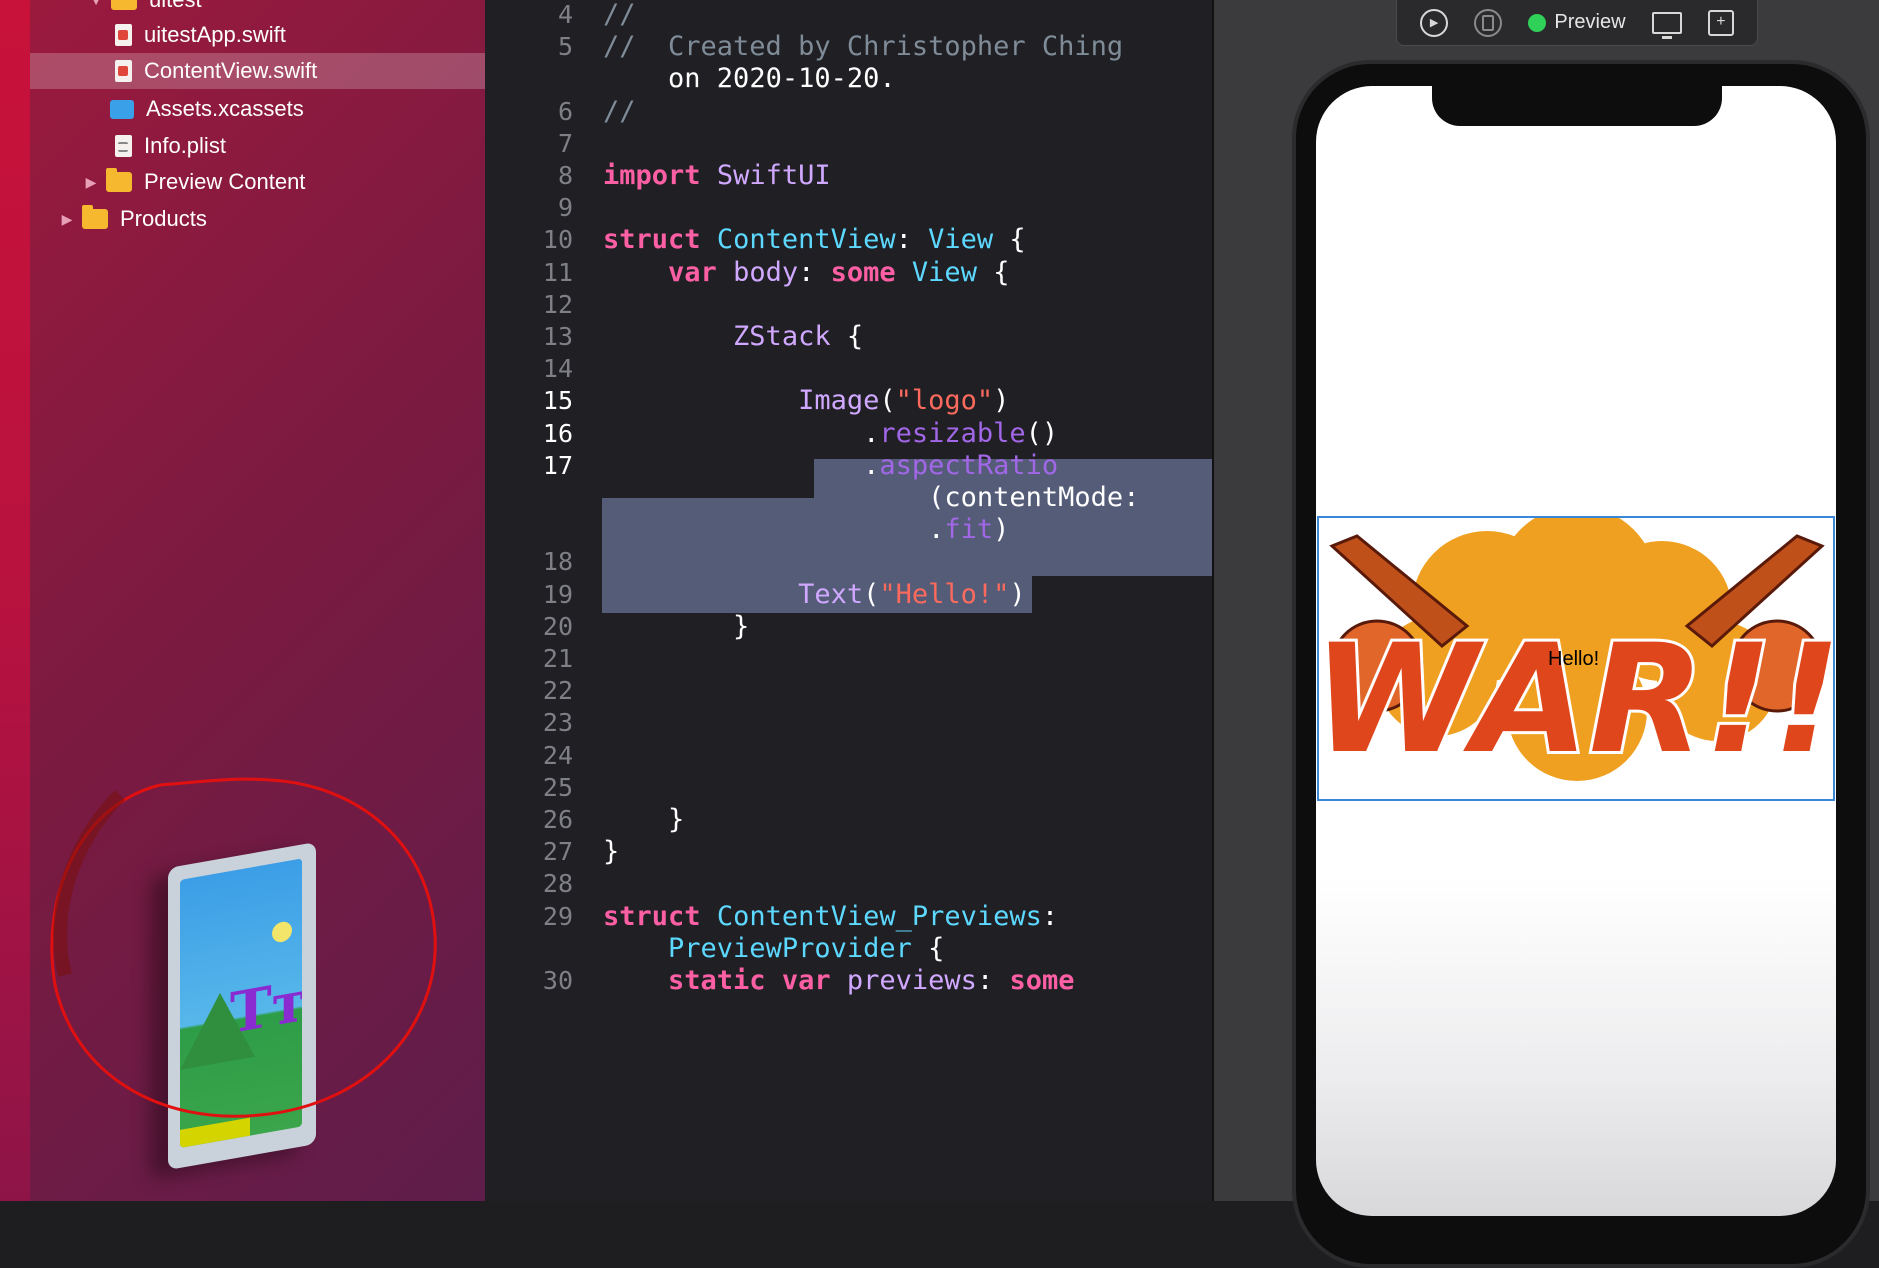  Describe the element at coordinates (838, 980) in the screenshot. I see `code-text: static var previews: some` at that location.